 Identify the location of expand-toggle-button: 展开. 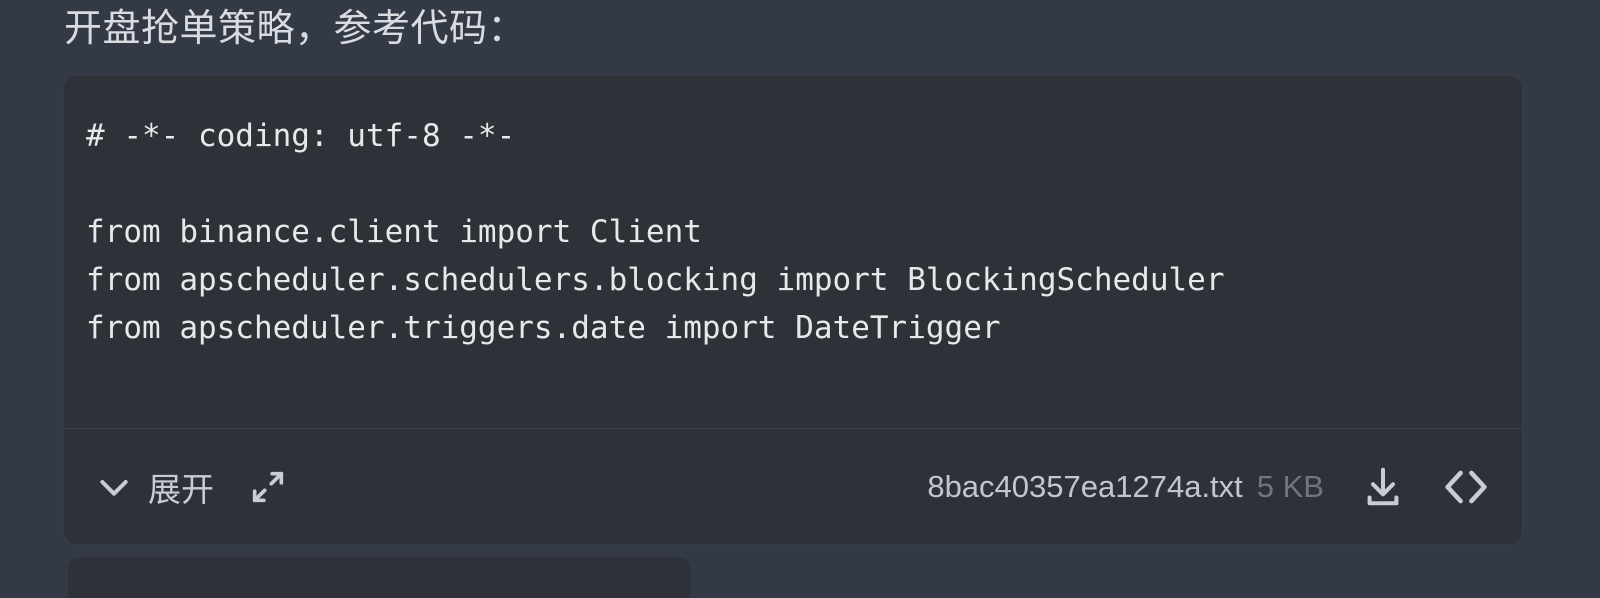
(154, 487).